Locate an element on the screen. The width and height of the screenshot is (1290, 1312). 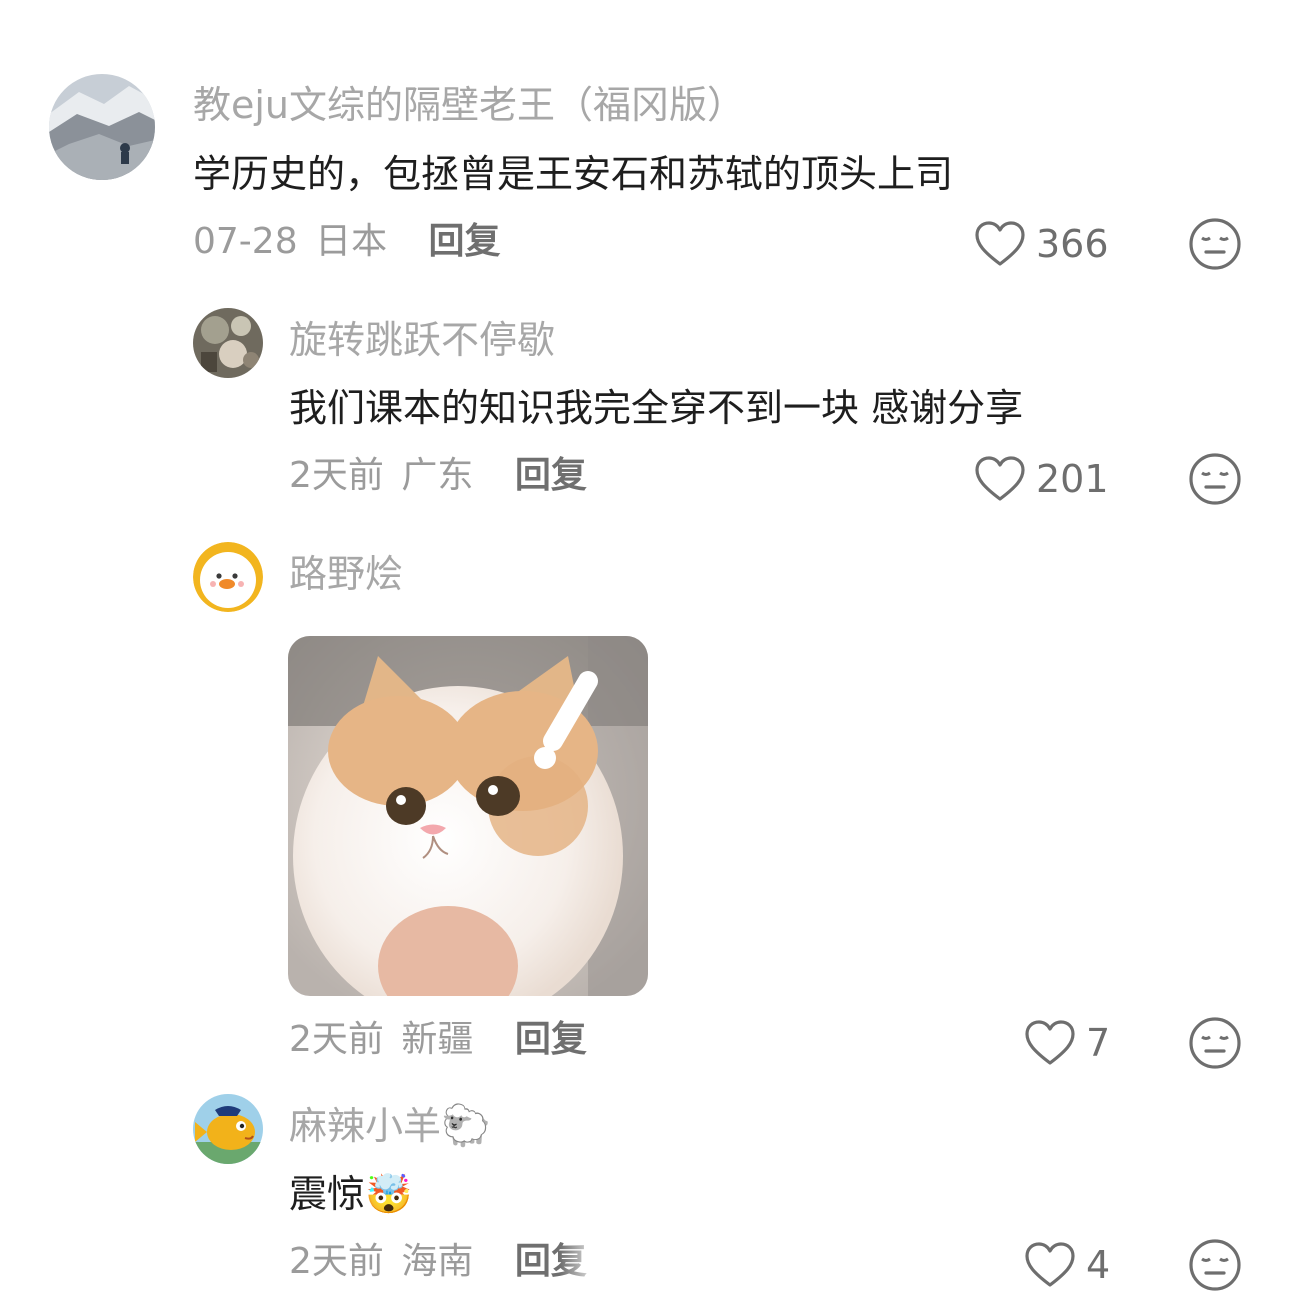
comment-meta: 07-28 日本 回复 is located at coordinates (347, 242).